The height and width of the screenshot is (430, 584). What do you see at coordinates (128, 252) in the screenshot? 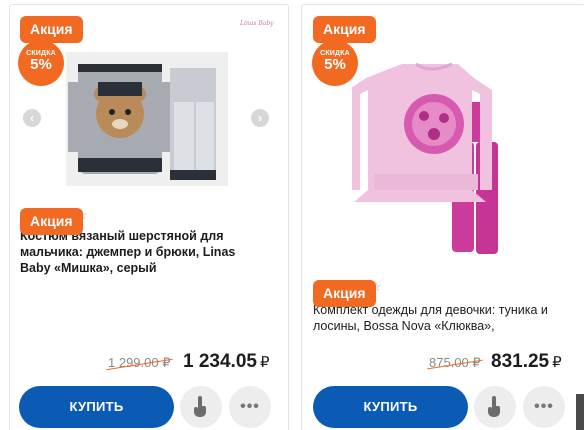
I see `product-title-line: мальчика: джемпер и брюки, Linas` at bounding box center [128, 252].